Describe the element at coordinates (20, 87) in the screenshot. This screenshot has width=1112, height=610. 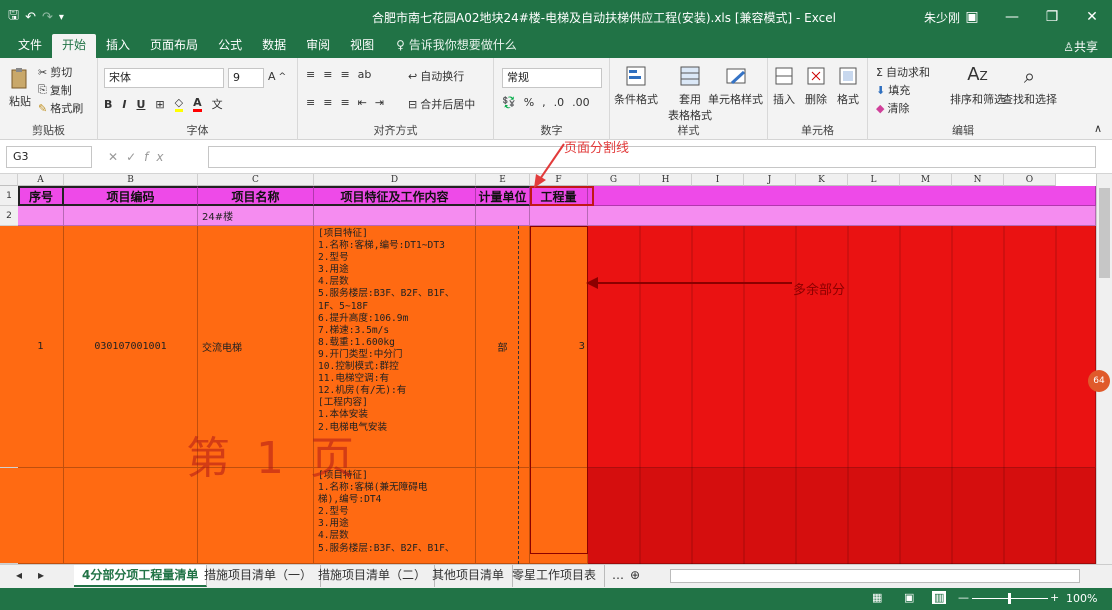
I see `paste-button: 粘贴` at that location.